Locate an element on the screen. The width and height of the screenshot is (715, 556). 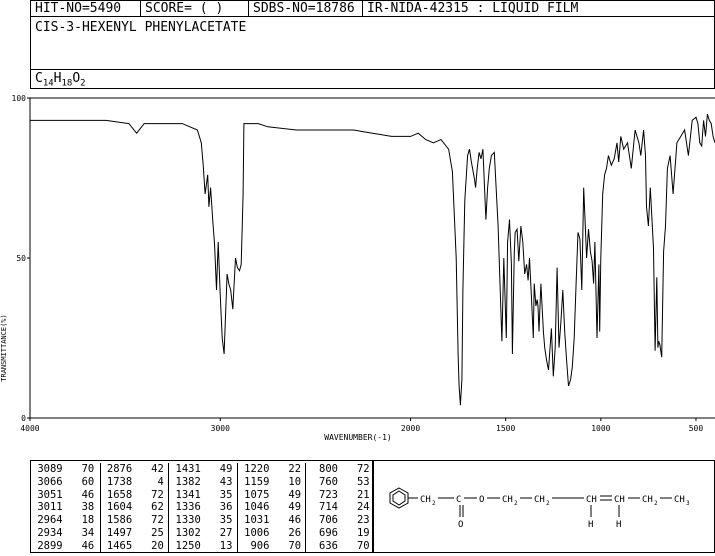
compound-name: CIS-3-HEXENYL PHENYLACETATE is located at coordinates (141, 27).